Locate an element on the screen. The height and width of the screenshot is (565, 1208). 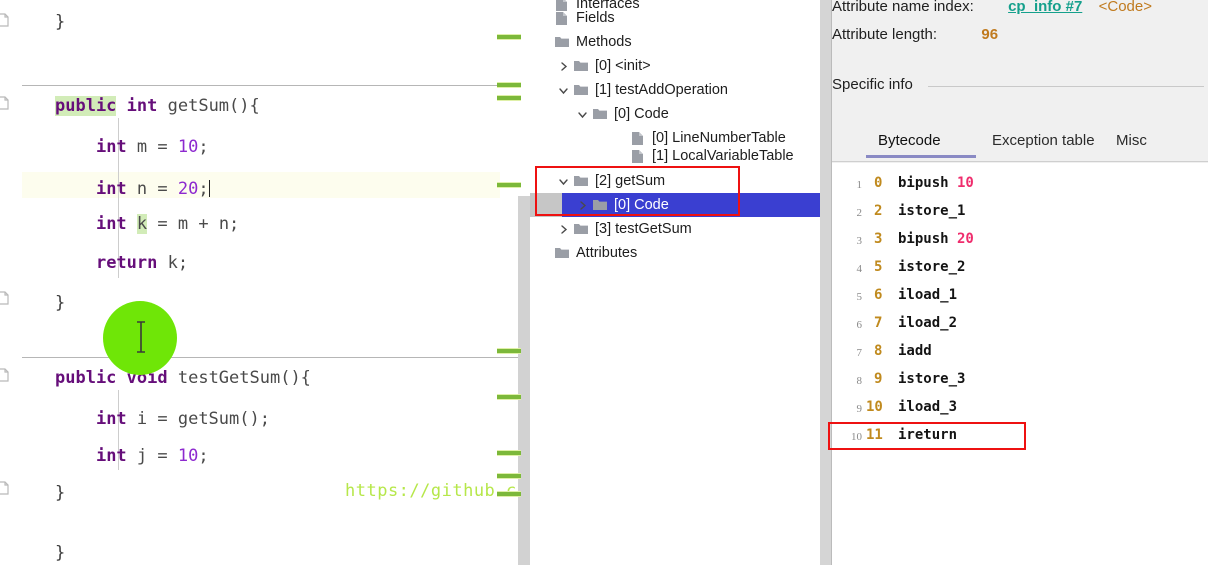
bytecode-row: 2 2 istore_1 is located at coordinates (1020, 215).